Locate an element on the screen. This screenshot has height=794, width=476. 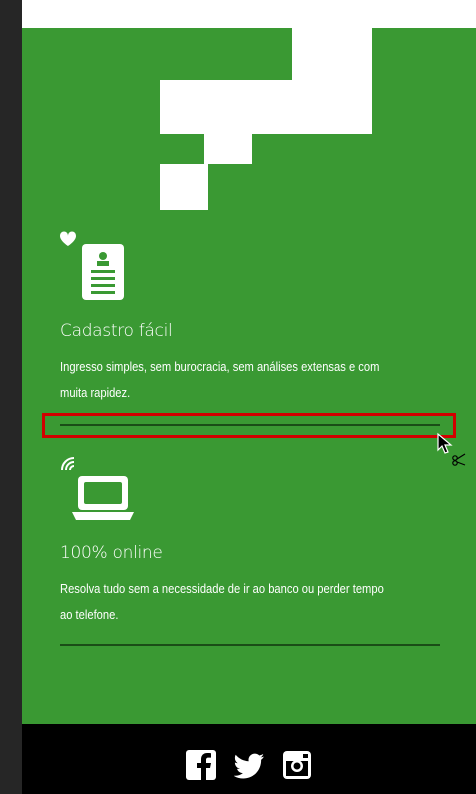
facebook-icon is located at coordinates (201, 765).